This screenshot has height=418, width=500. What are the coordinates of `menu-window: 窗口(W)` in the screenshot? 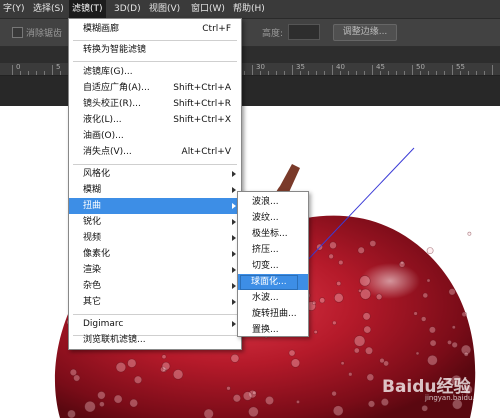 It's located at (208, 9).